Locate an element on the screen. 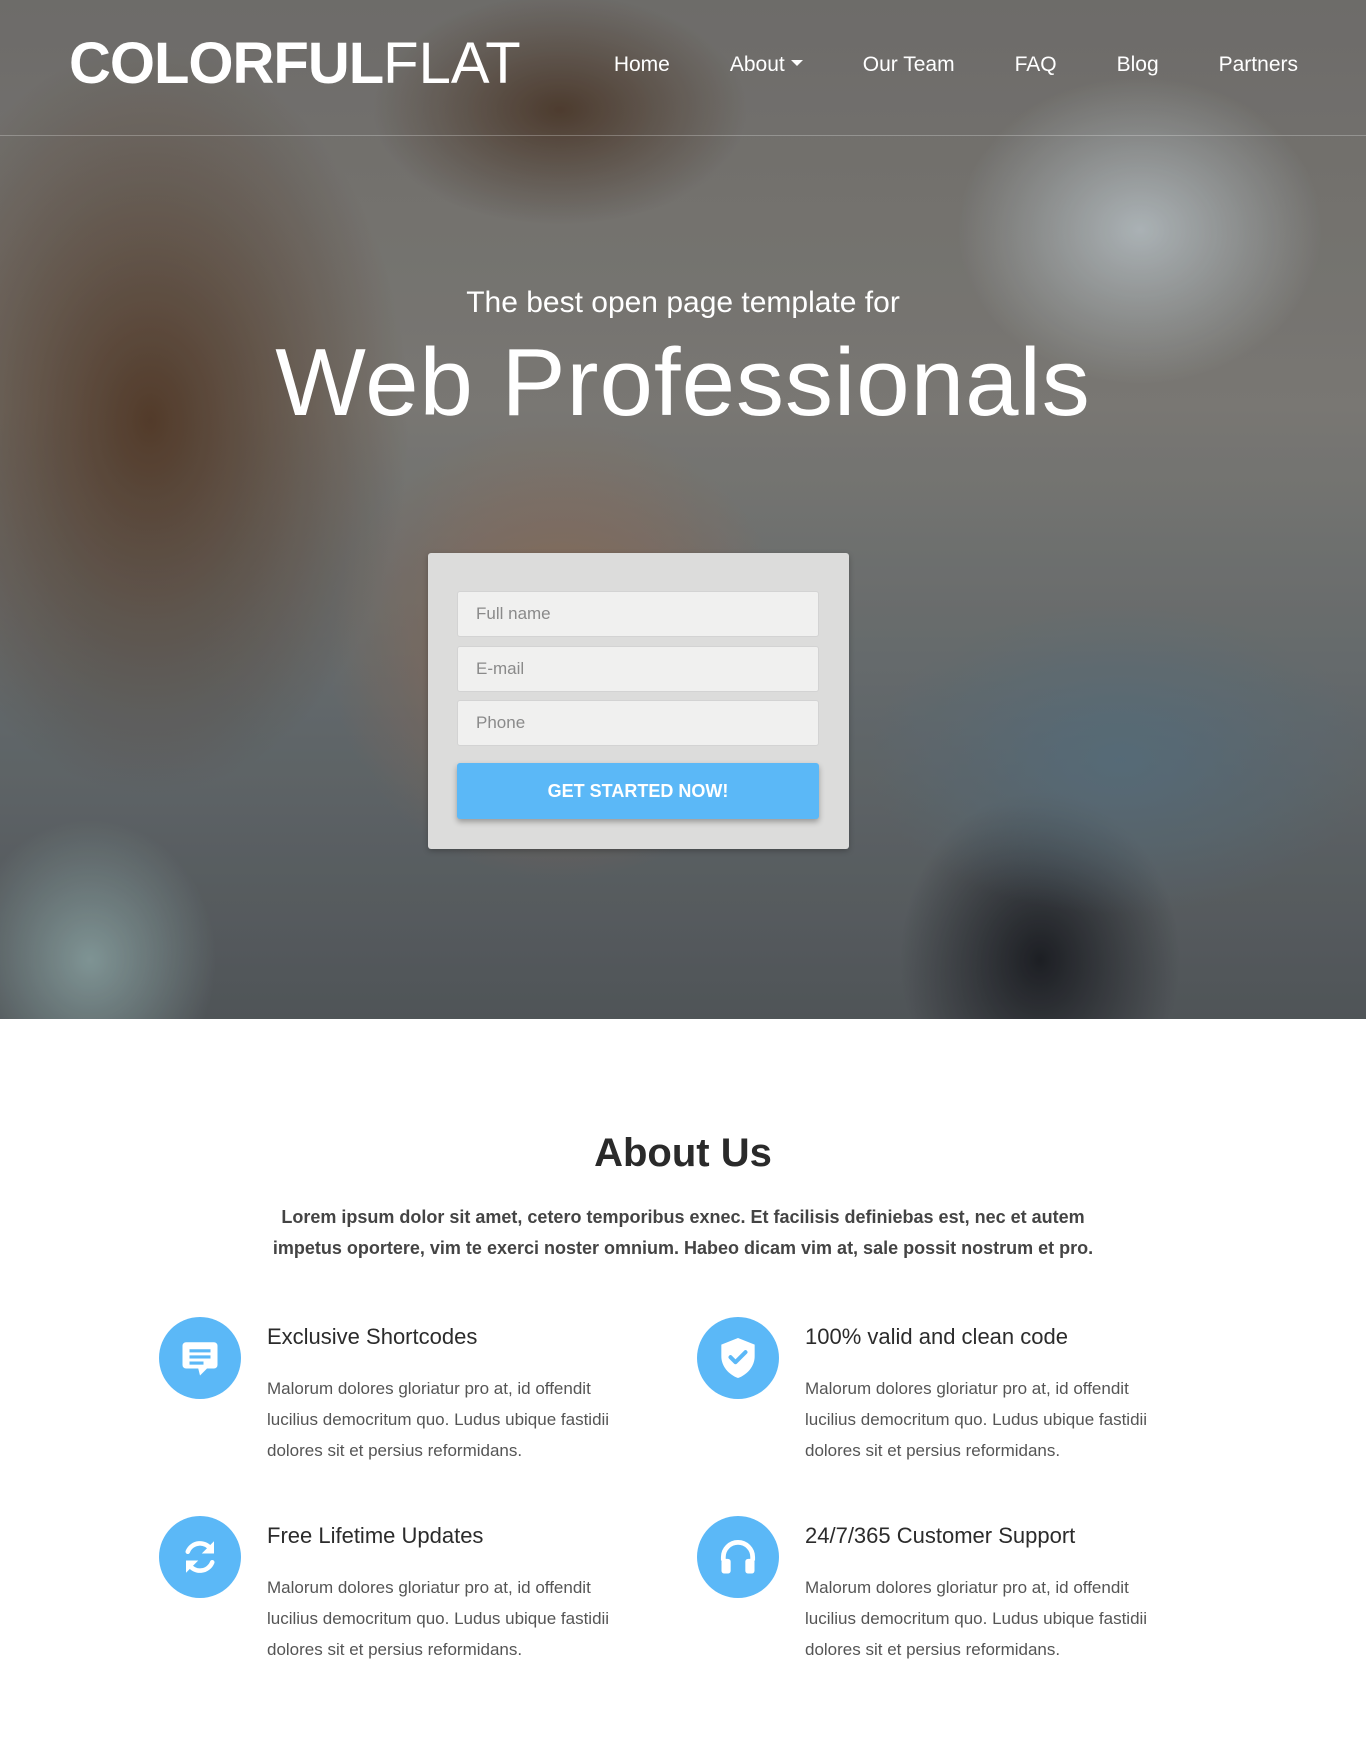  nav-item-partners: Partners is located at coordinates (1258, 65).